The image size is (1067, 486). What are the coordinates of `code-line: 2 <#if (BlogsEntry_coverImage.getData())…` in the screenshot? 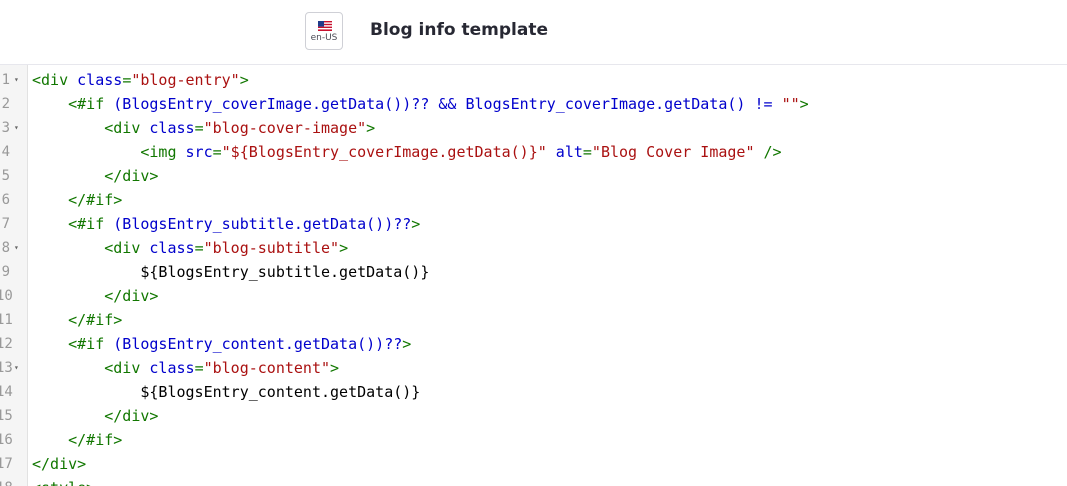 It's located at (533, 104).